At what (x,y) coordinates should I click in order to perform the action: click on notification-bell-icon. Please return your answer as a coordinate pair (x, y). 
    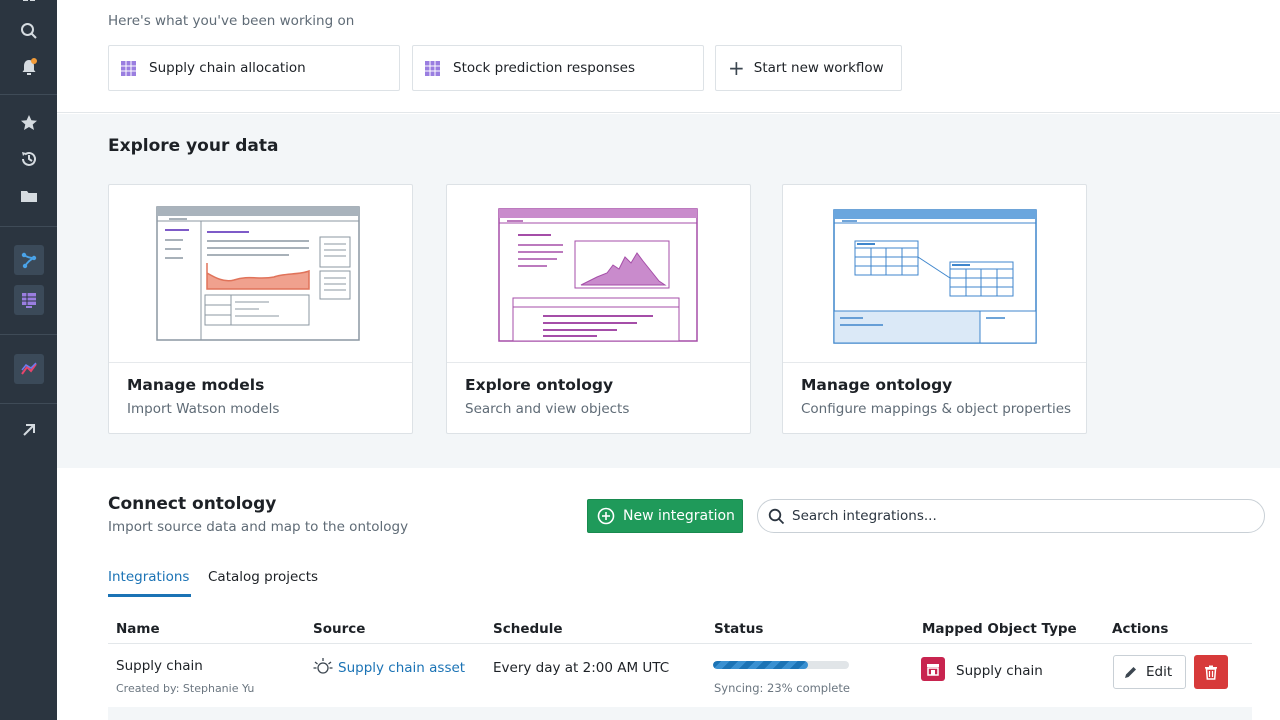
    Looking at the image, I should click on (29, 67).